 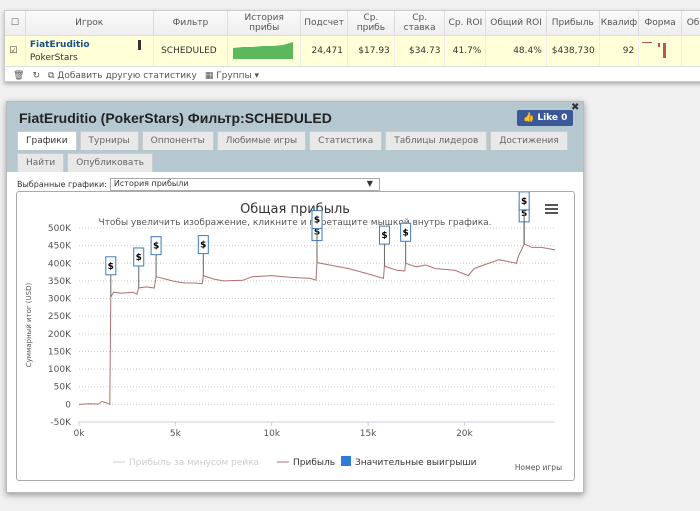 I want to click on add-stat-button: ⧉ Добавить другую статистику, so click(x=122, y=76).